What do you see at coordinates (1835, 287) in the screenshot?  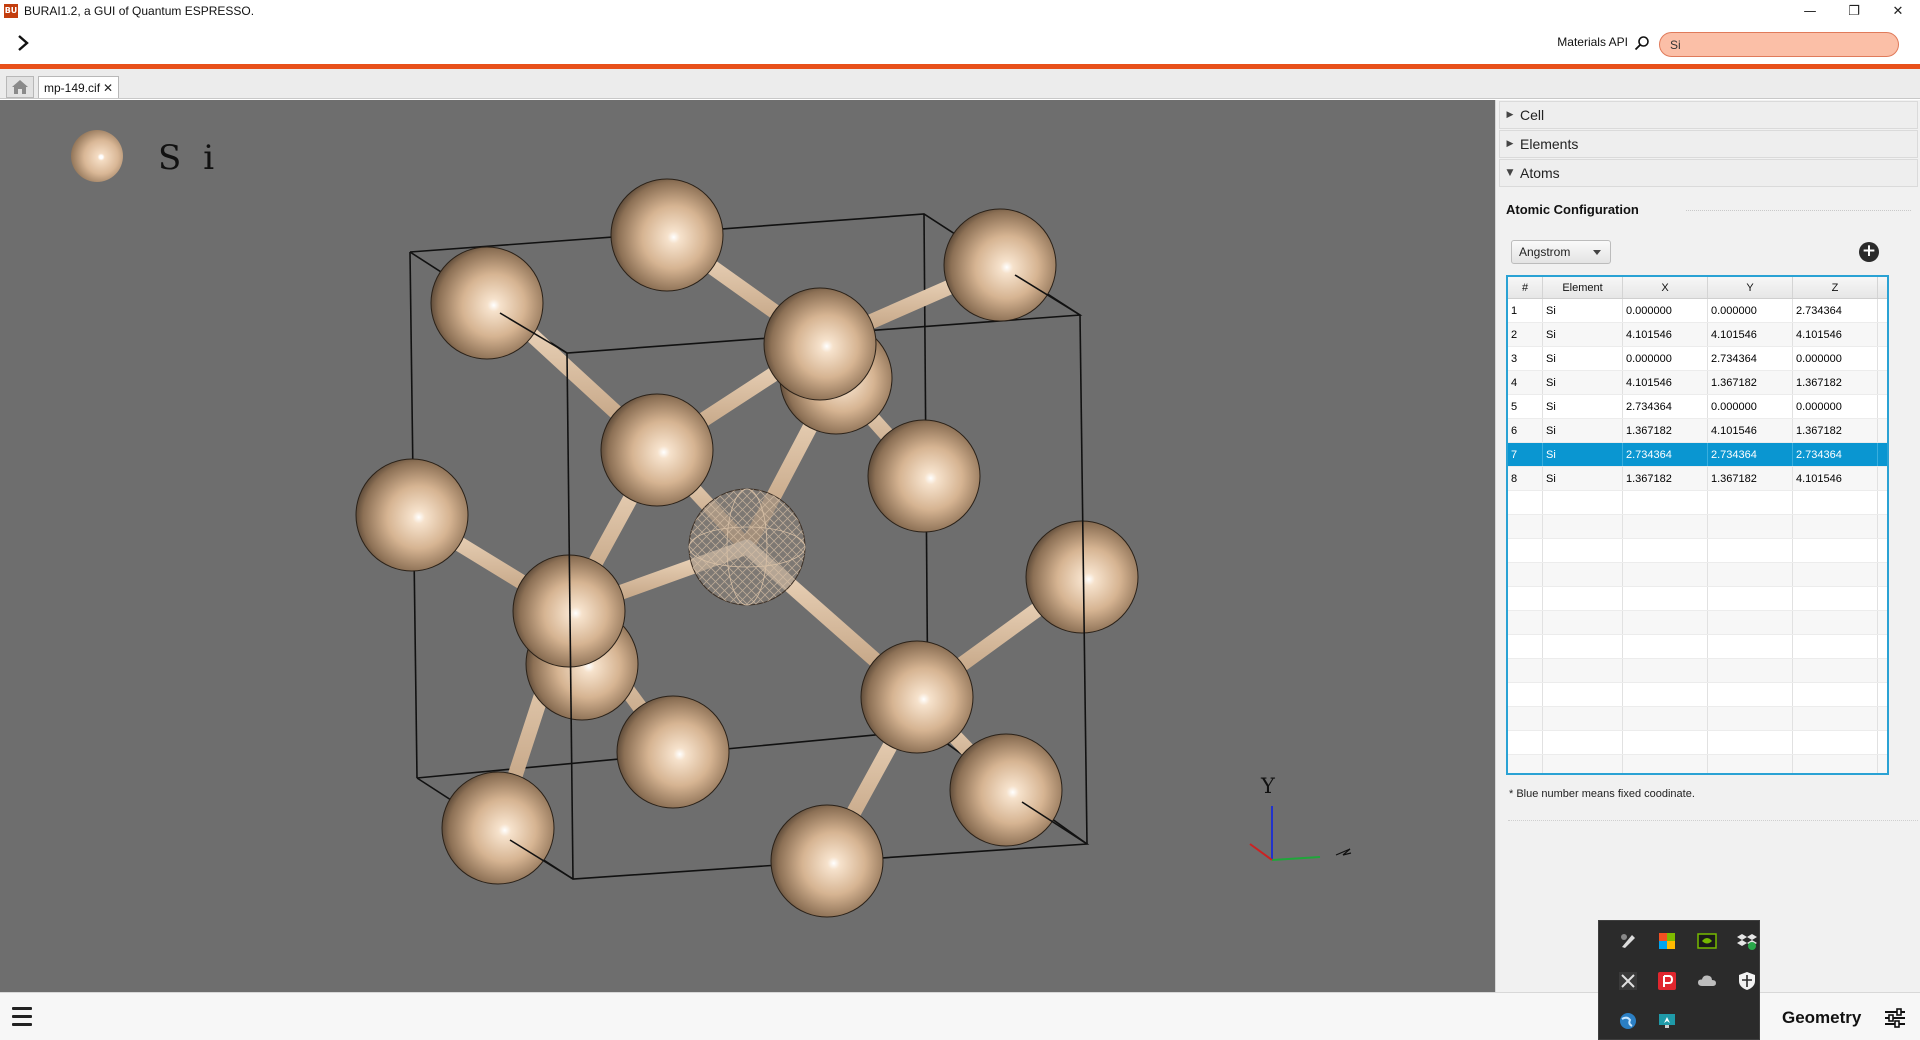 I see `column-header-z: Z` at bounding box center [1835, 287].